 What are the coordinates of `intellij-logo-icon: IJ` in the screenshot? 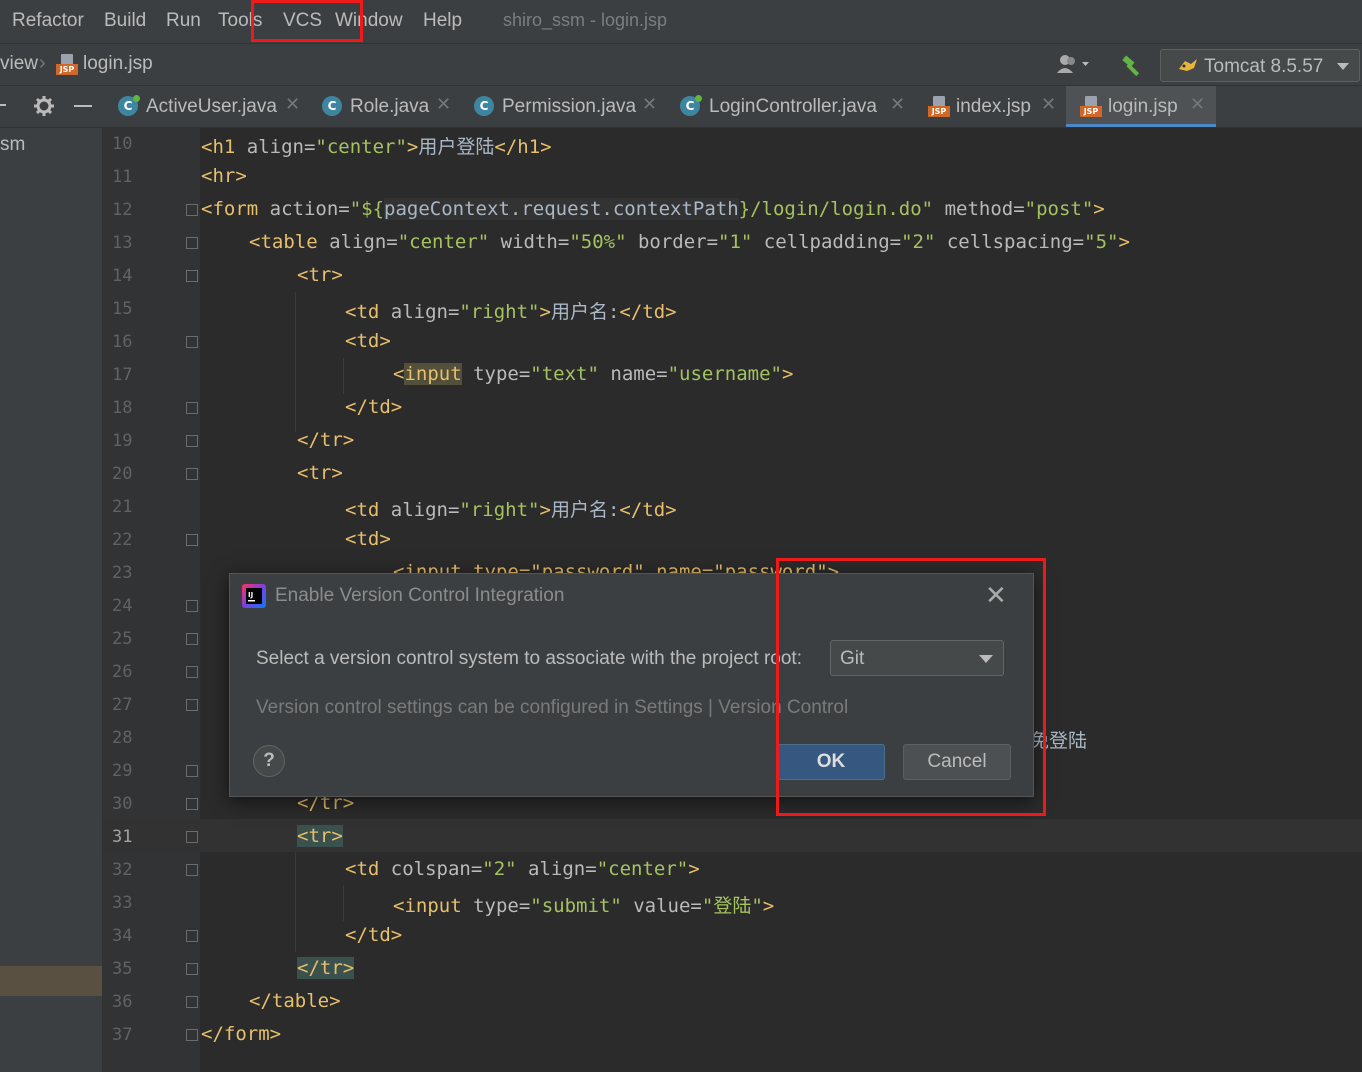 It's located at (254, 598).